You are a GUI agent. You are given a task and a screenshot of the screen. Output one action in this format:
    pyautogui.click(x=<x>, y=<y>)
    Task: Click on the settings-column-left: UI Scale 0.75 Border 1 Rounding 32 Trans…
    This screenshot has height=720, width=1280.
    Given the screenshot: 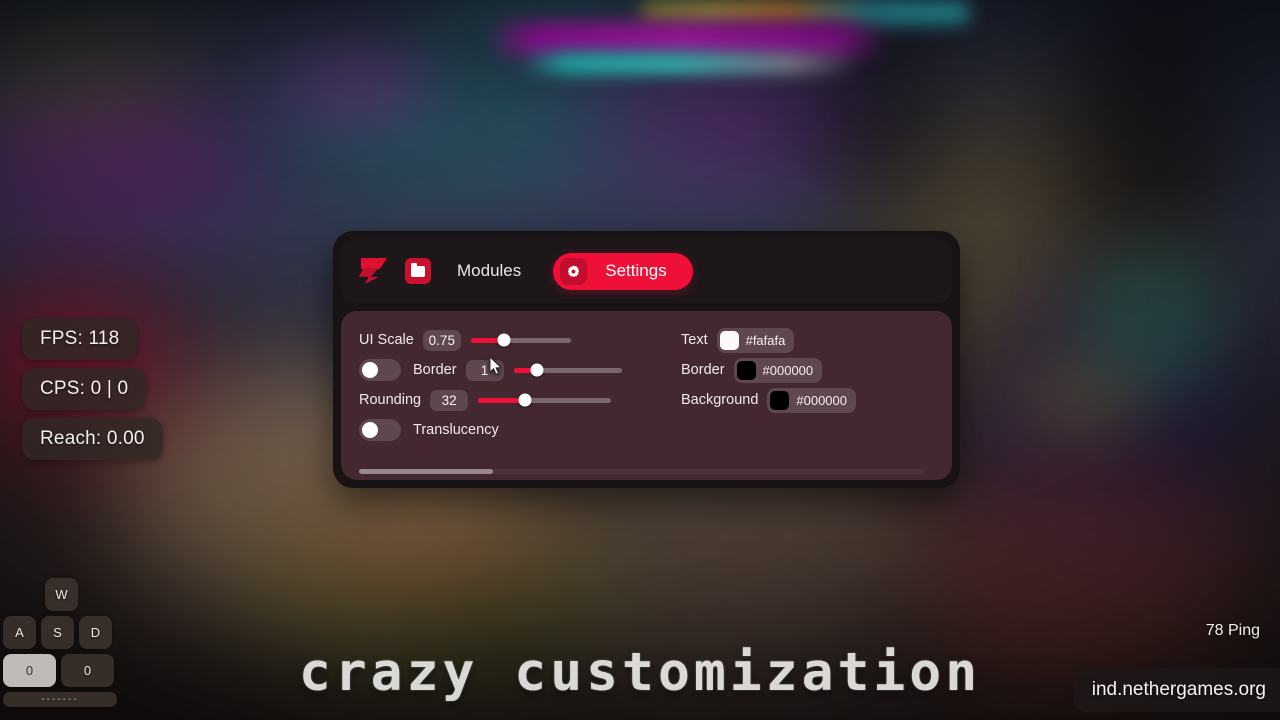 What is the action you would take?
    pyautogui.click(x=509, y=385)
    